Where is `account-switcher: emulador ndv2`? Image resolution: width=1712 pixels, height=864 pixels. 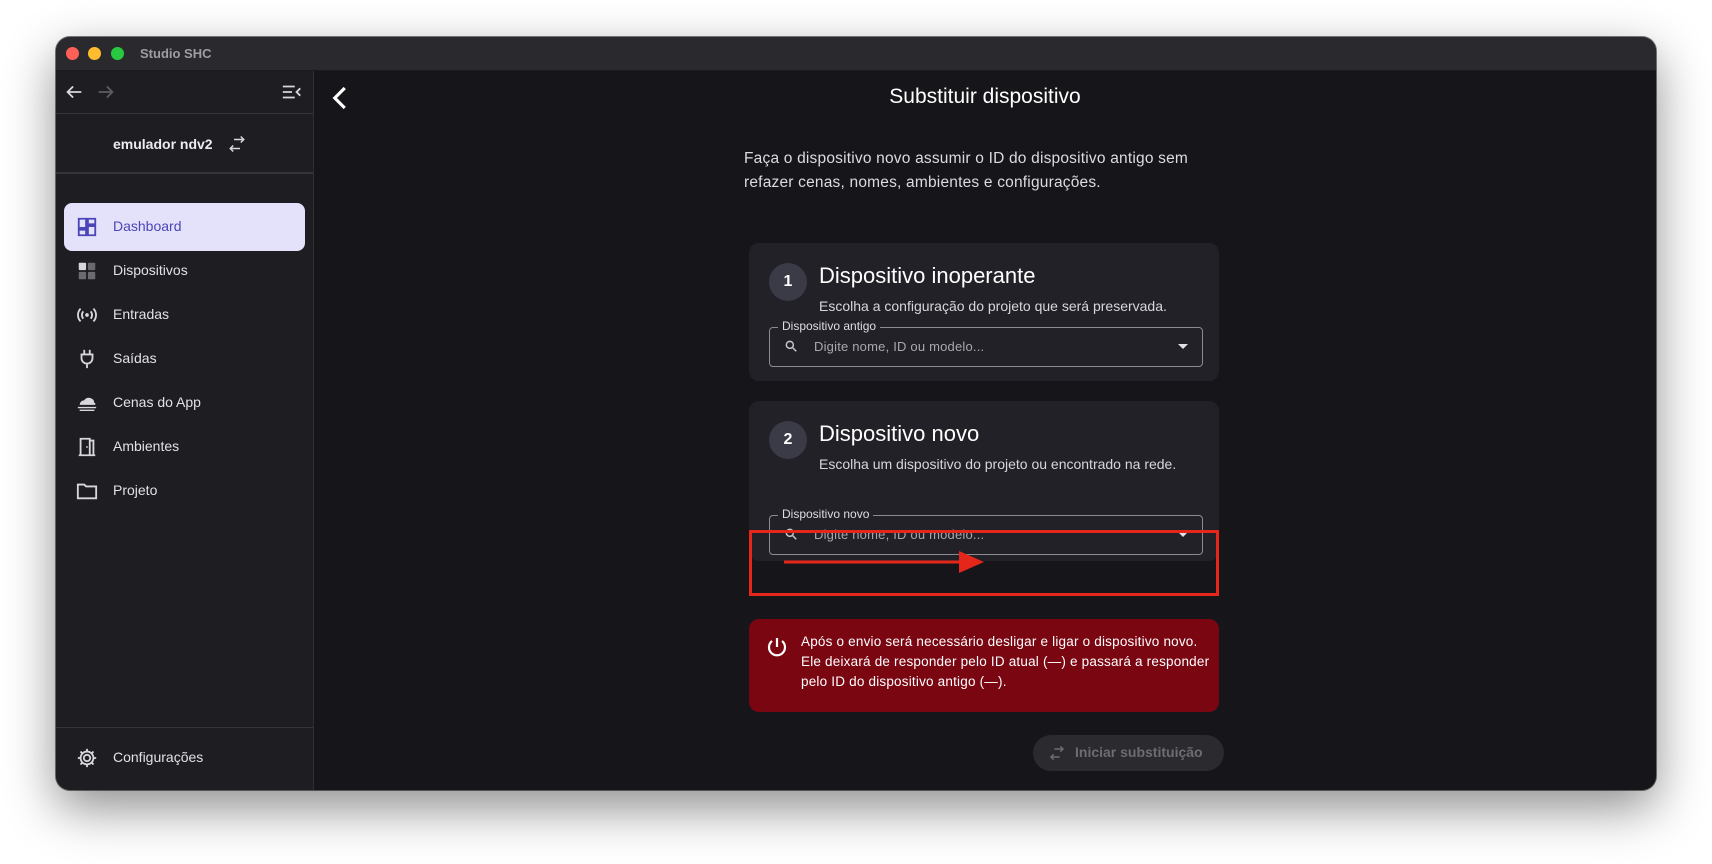 account-switcher: emulador ndv2 is located at coordinates (184, 144).